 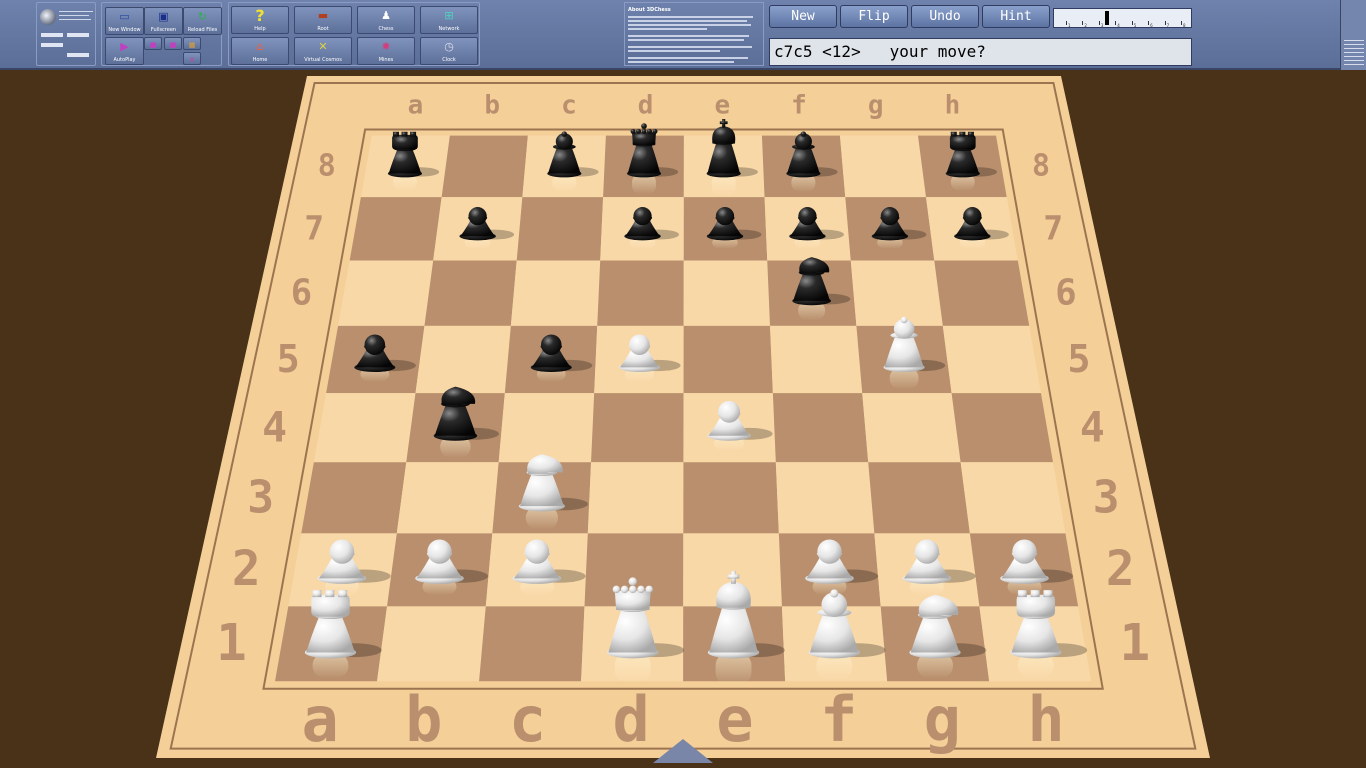 I want to click on board-square-b1, so click(x=431, y=644).